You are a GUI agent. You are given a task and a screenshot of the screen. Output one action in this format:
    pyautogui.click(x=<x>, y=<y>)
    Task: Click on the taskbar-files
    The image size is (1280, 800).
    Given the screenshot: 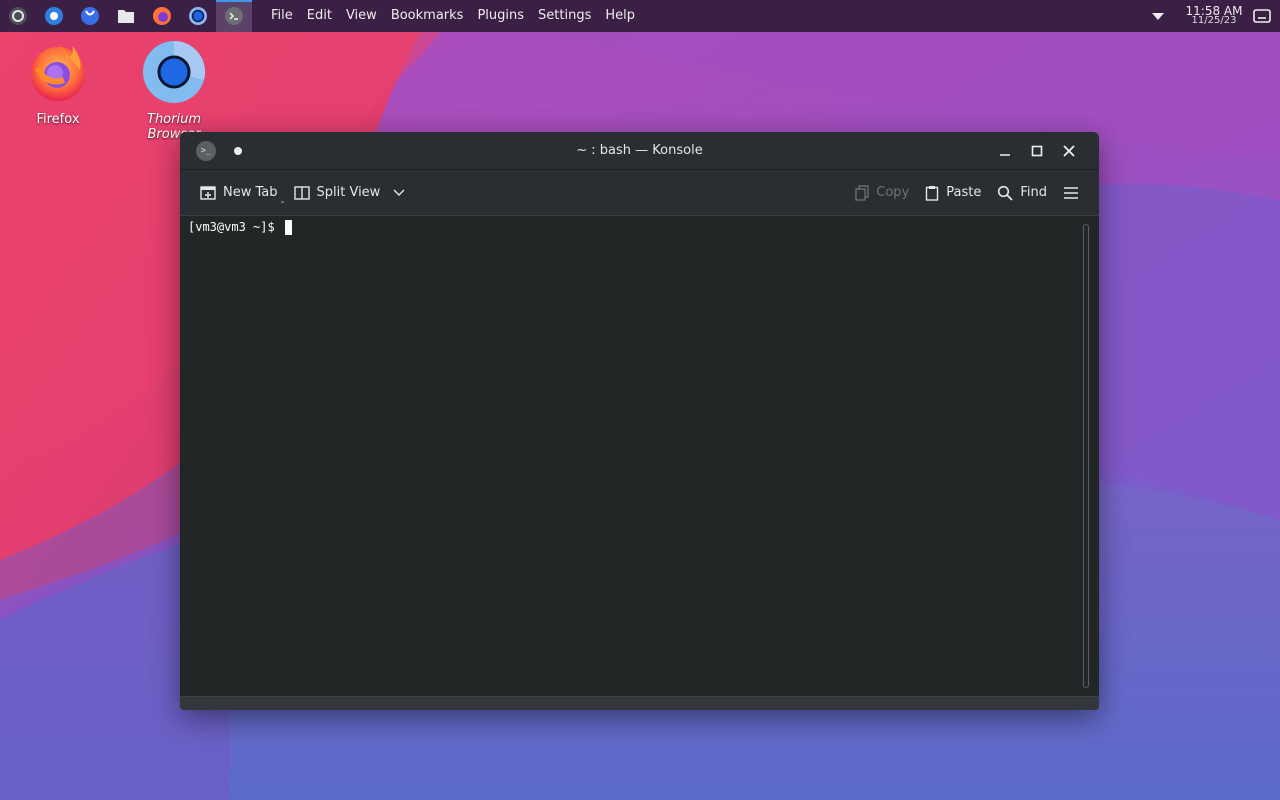 What is the action you would take?
    pyautogui.click(x=126, y=16)
    